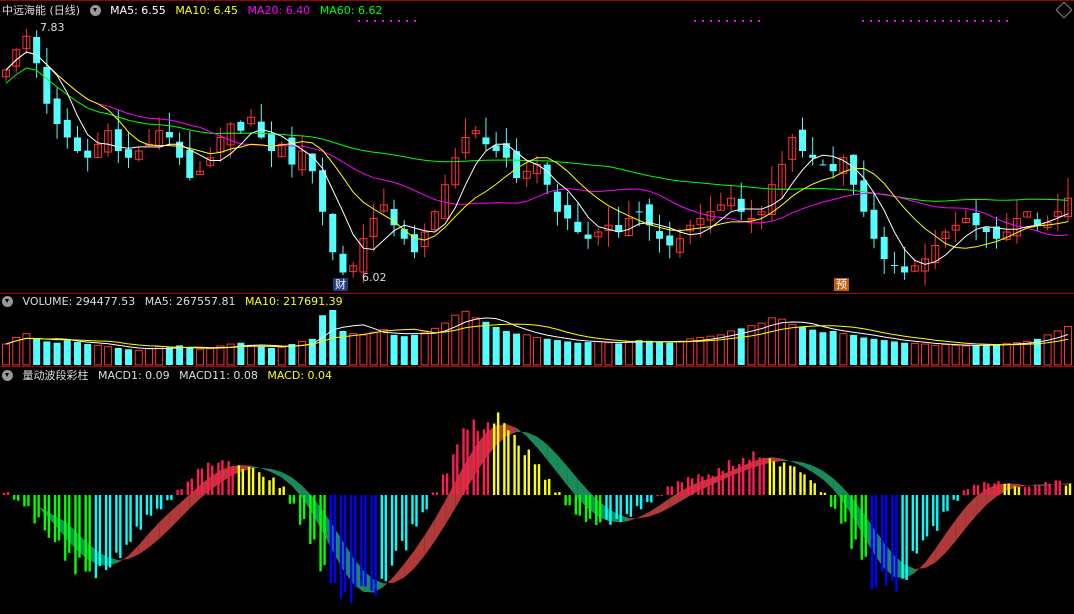 The width and height of the screenshot is (1074, 614). Describe the element at coordinates (841, 284) in the screenshot. I see `forecast-badge: 预` at that location.